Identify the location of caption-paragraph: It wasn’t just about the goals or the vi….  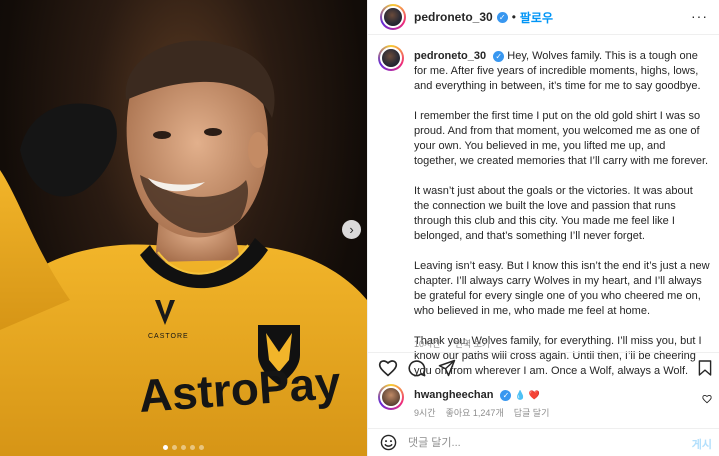
(553, 213).